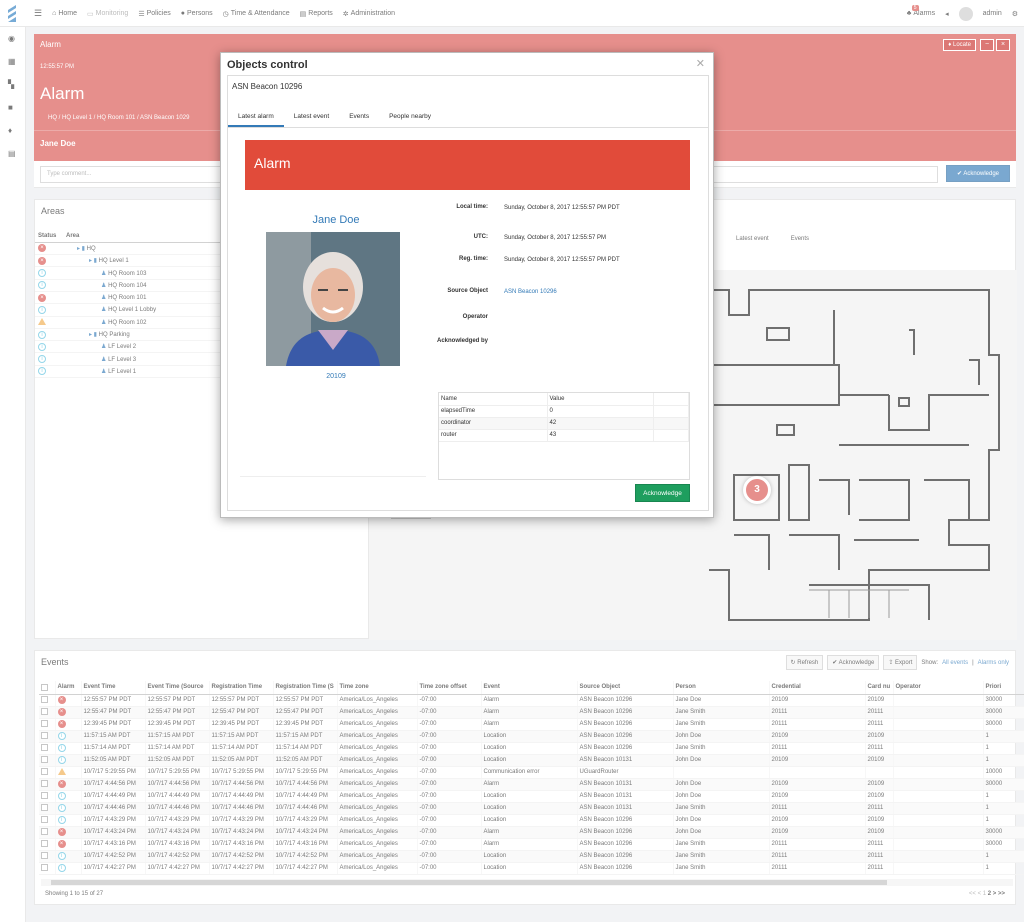 The height and width of the screenshot is (922, 1024). I want to click on tab-latest-event: Latest event, so click(311, 116).